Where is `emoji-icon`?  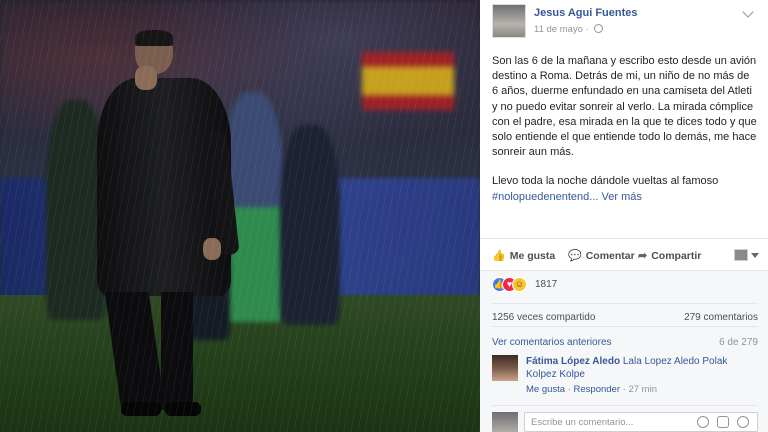
emoji-icon is located at coordinates (703, 422).